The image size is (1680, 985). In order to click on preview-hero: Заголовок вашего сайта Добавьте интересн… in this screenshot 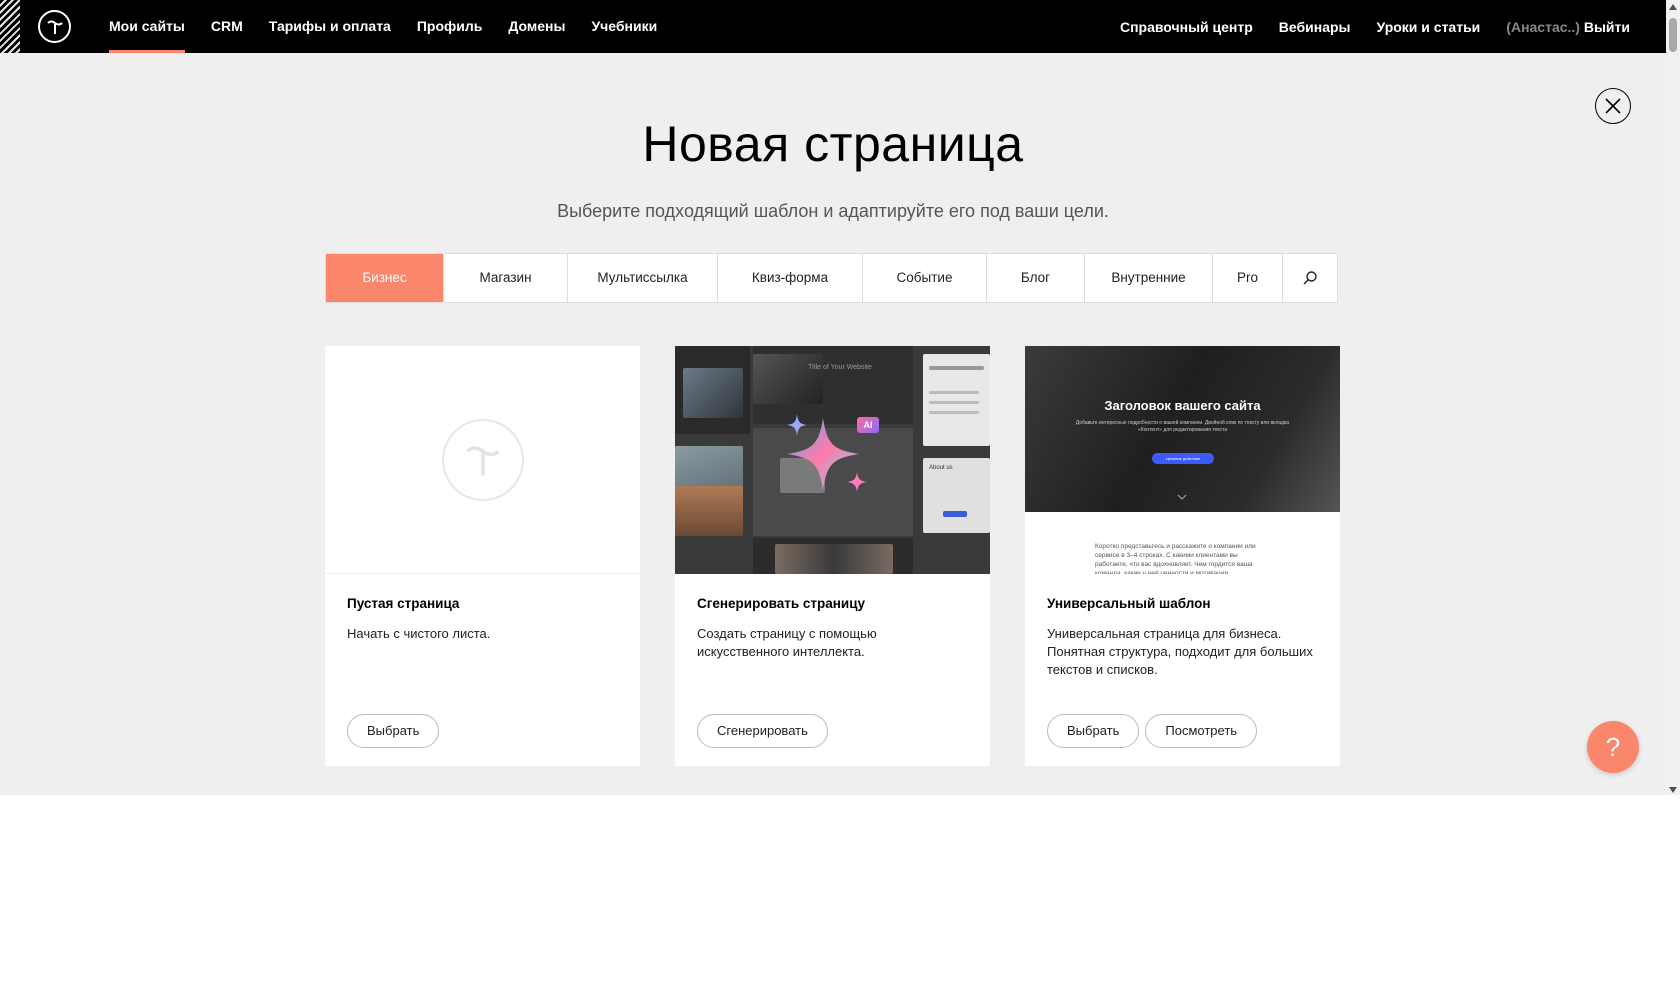, I will do `click(1182, 429)`.